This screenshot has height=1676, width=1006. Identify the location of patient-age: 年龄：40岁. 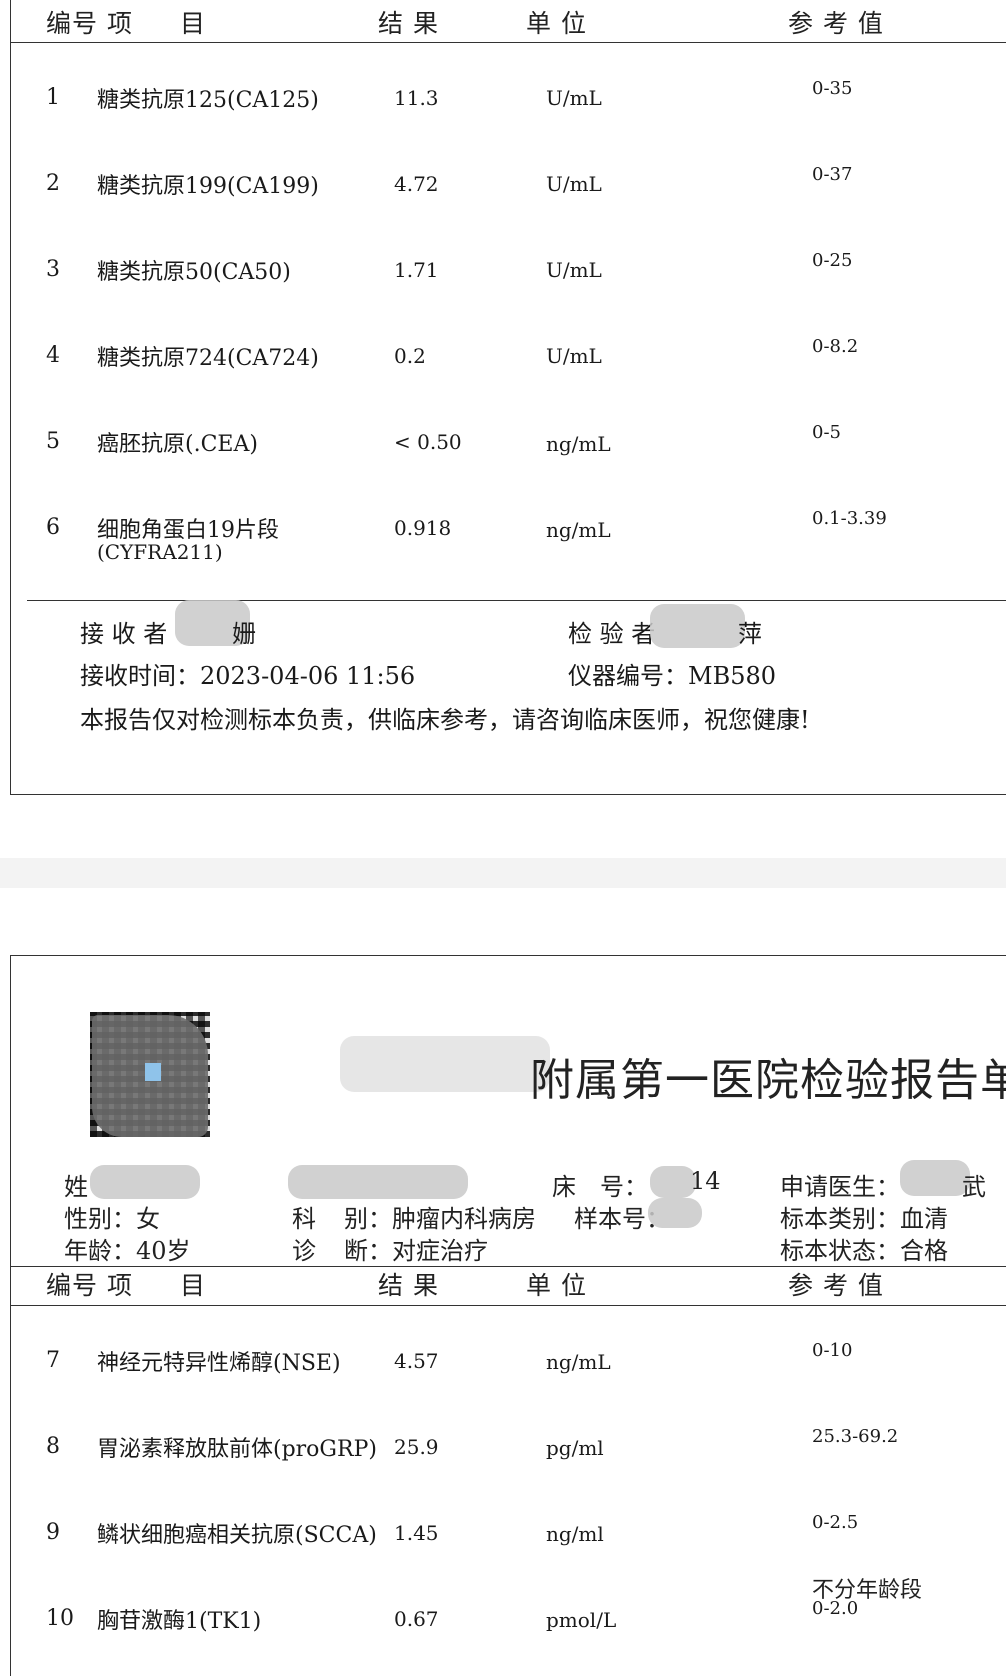
(127, 1251).